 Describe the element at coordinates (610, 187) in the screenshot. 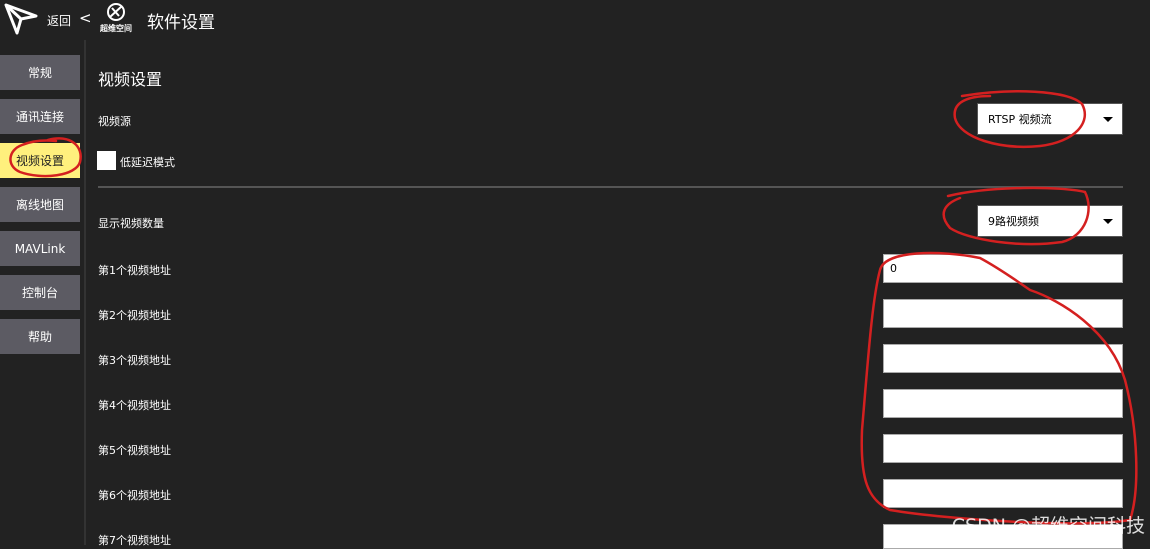

I see `section-divider` at that location.